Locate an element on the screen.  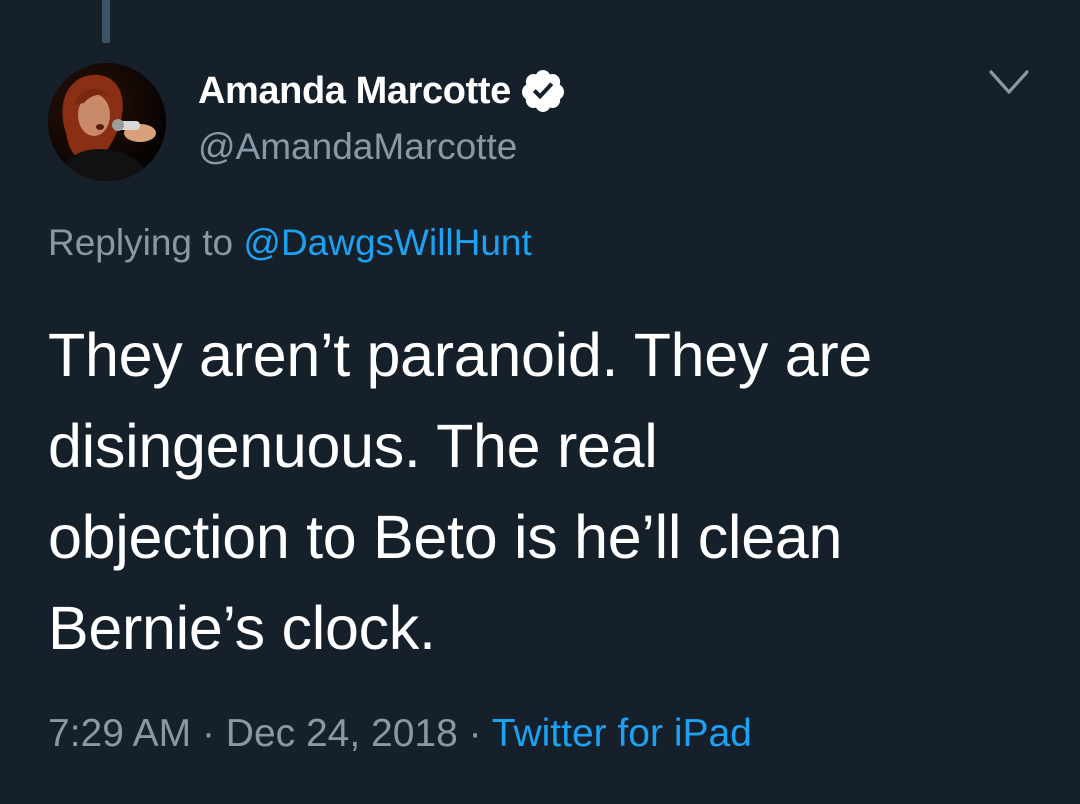
chevron-down-icon is located at coordinates (1009, 84).